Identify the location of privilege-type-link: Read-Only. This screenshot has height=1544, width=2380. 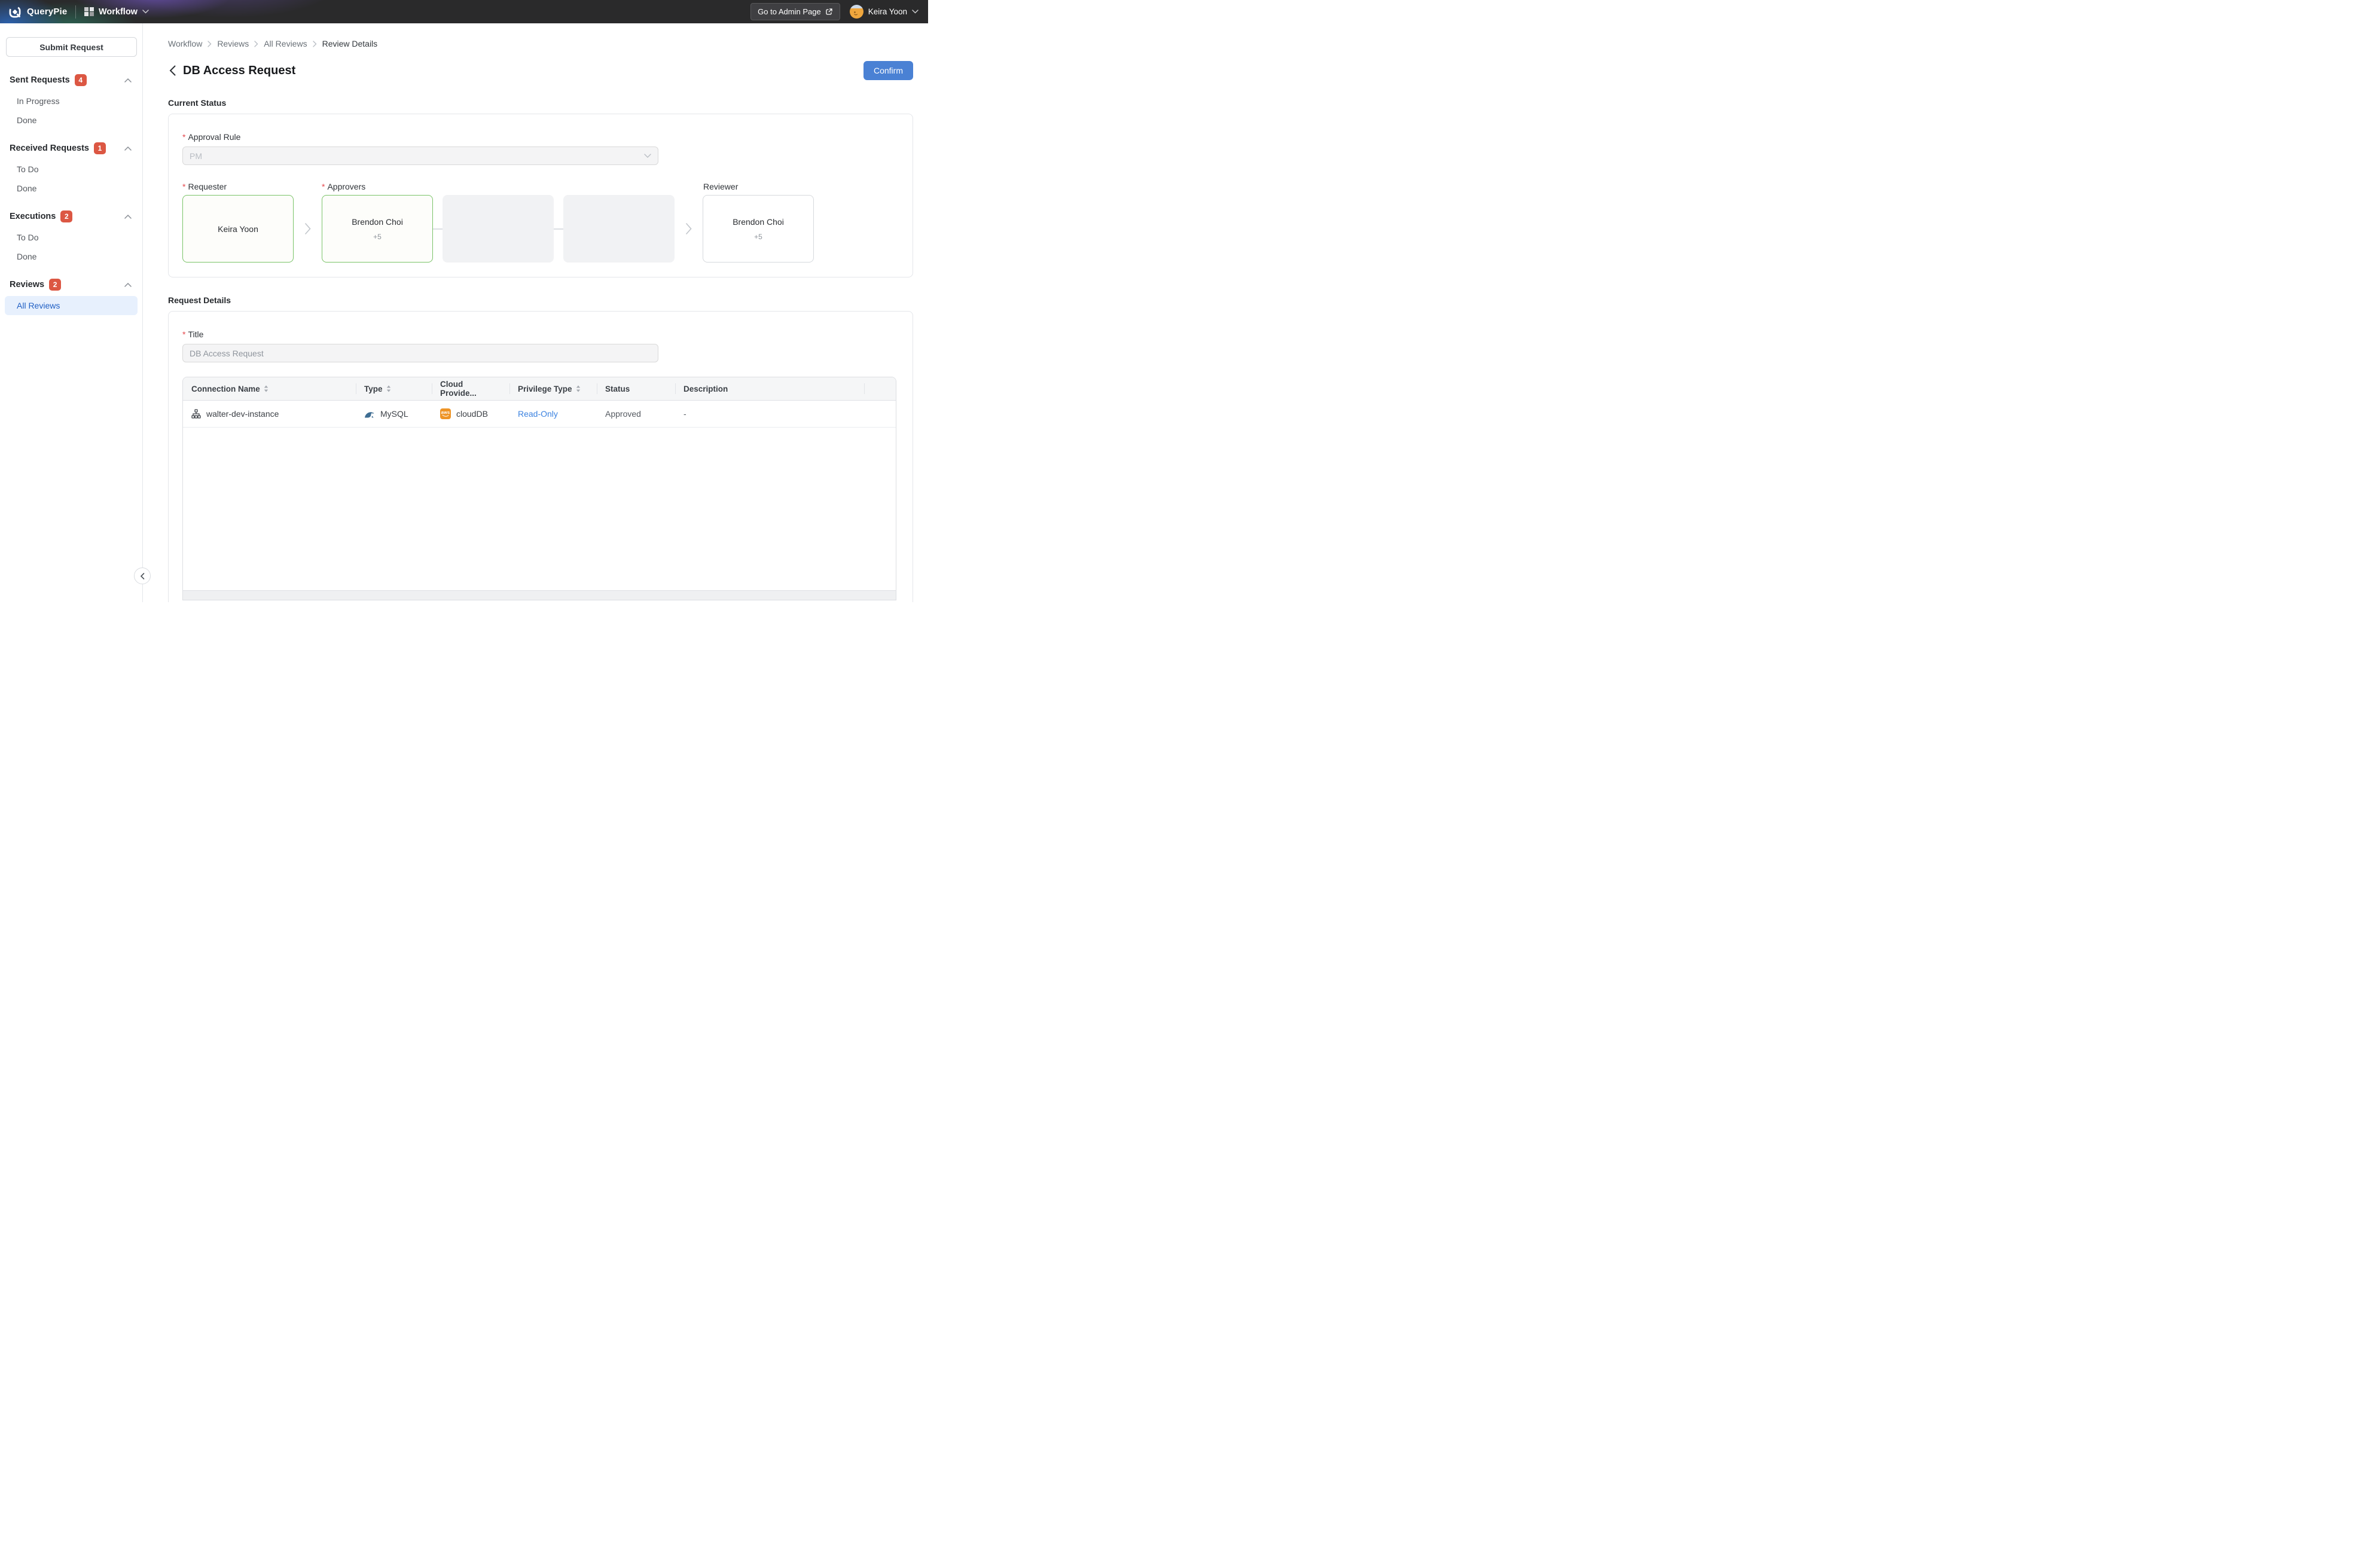
(538, 414).